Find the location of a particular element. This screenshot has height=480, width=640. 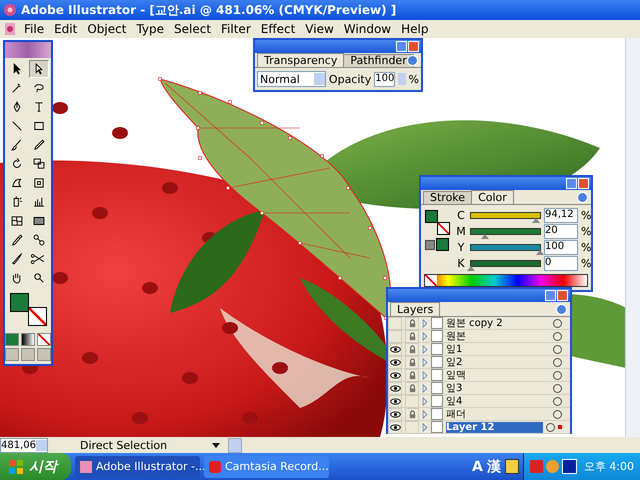

eyedropper-icon is located at coordinates (17, 240).